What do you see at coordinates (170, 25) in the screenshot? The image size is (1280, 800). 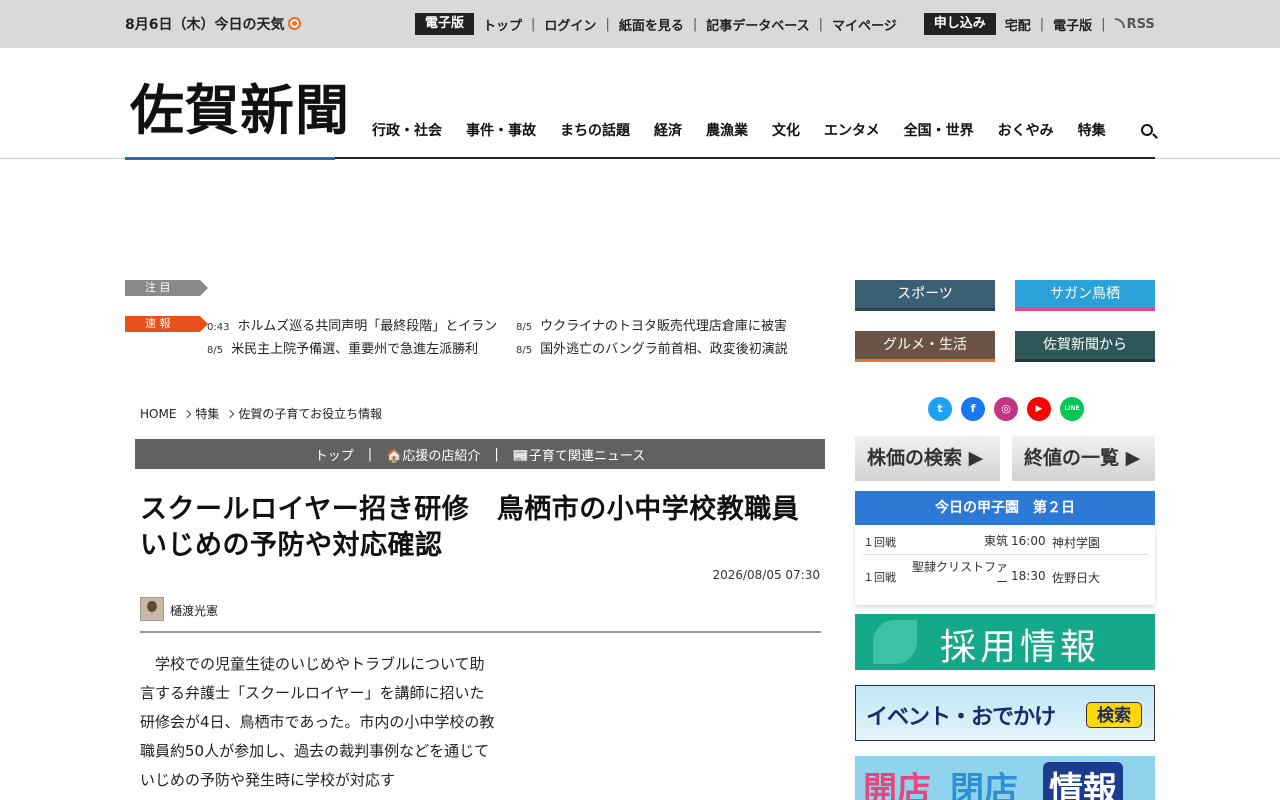 I see `current-date: 8月6日（木）` at bounding box center [170, 25].